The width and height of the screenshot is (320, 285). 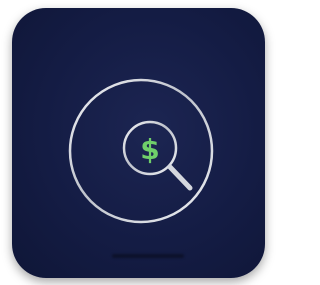 What do you see at coordinates (149, 149) in the screenshot?
I see `dollar-symbol: $` at bounding box center [149, 149].